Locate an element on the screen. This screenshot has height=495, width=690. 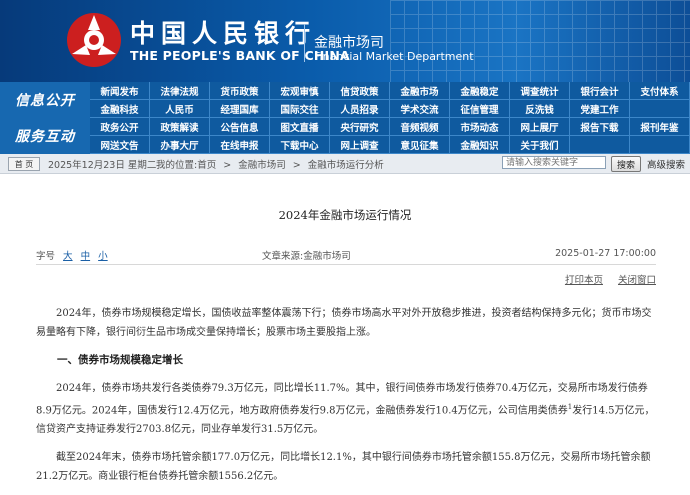
breadcrumb: 我的位置:首页 > 金融市场司 > 金融市场运行分析 is located at coordinates (272, 164).